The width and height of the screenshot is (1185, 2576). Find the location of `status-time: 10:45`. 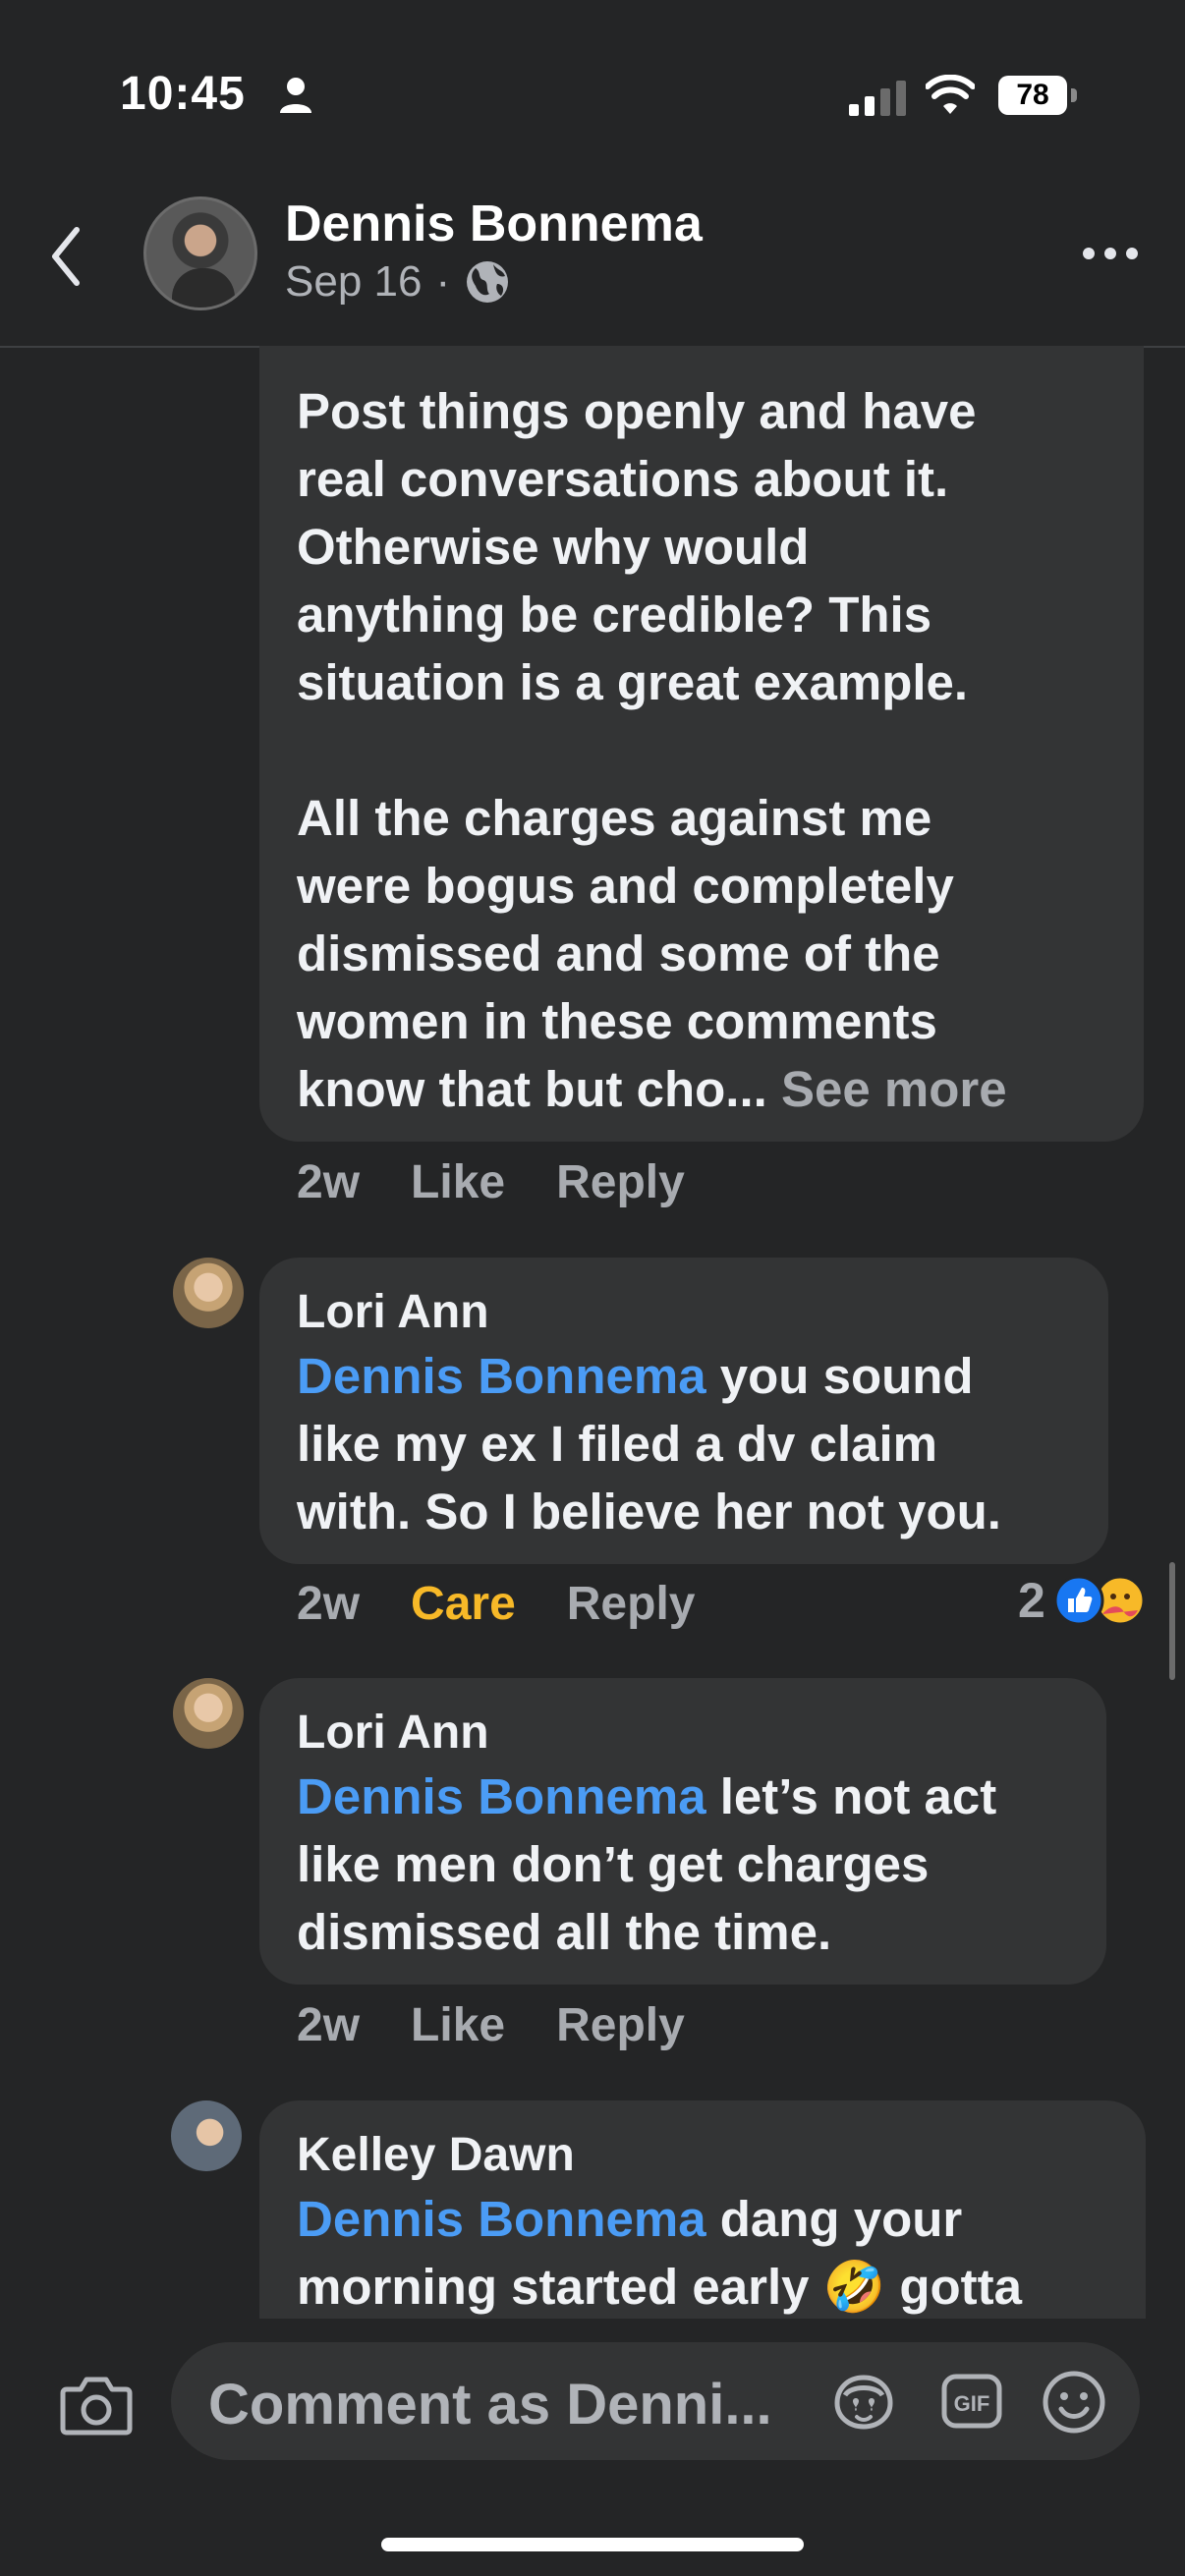

status-time: 10:45 is located at coordinates (183, 94).